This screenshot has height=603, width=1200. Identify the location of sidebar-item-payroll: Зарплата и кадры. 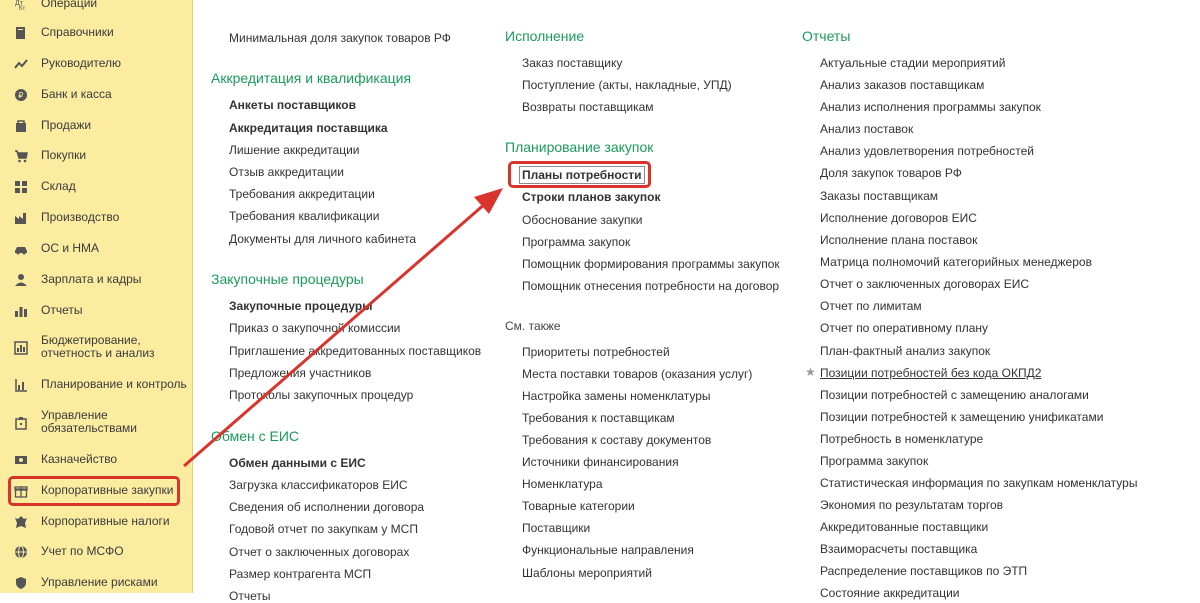
(96, 280).